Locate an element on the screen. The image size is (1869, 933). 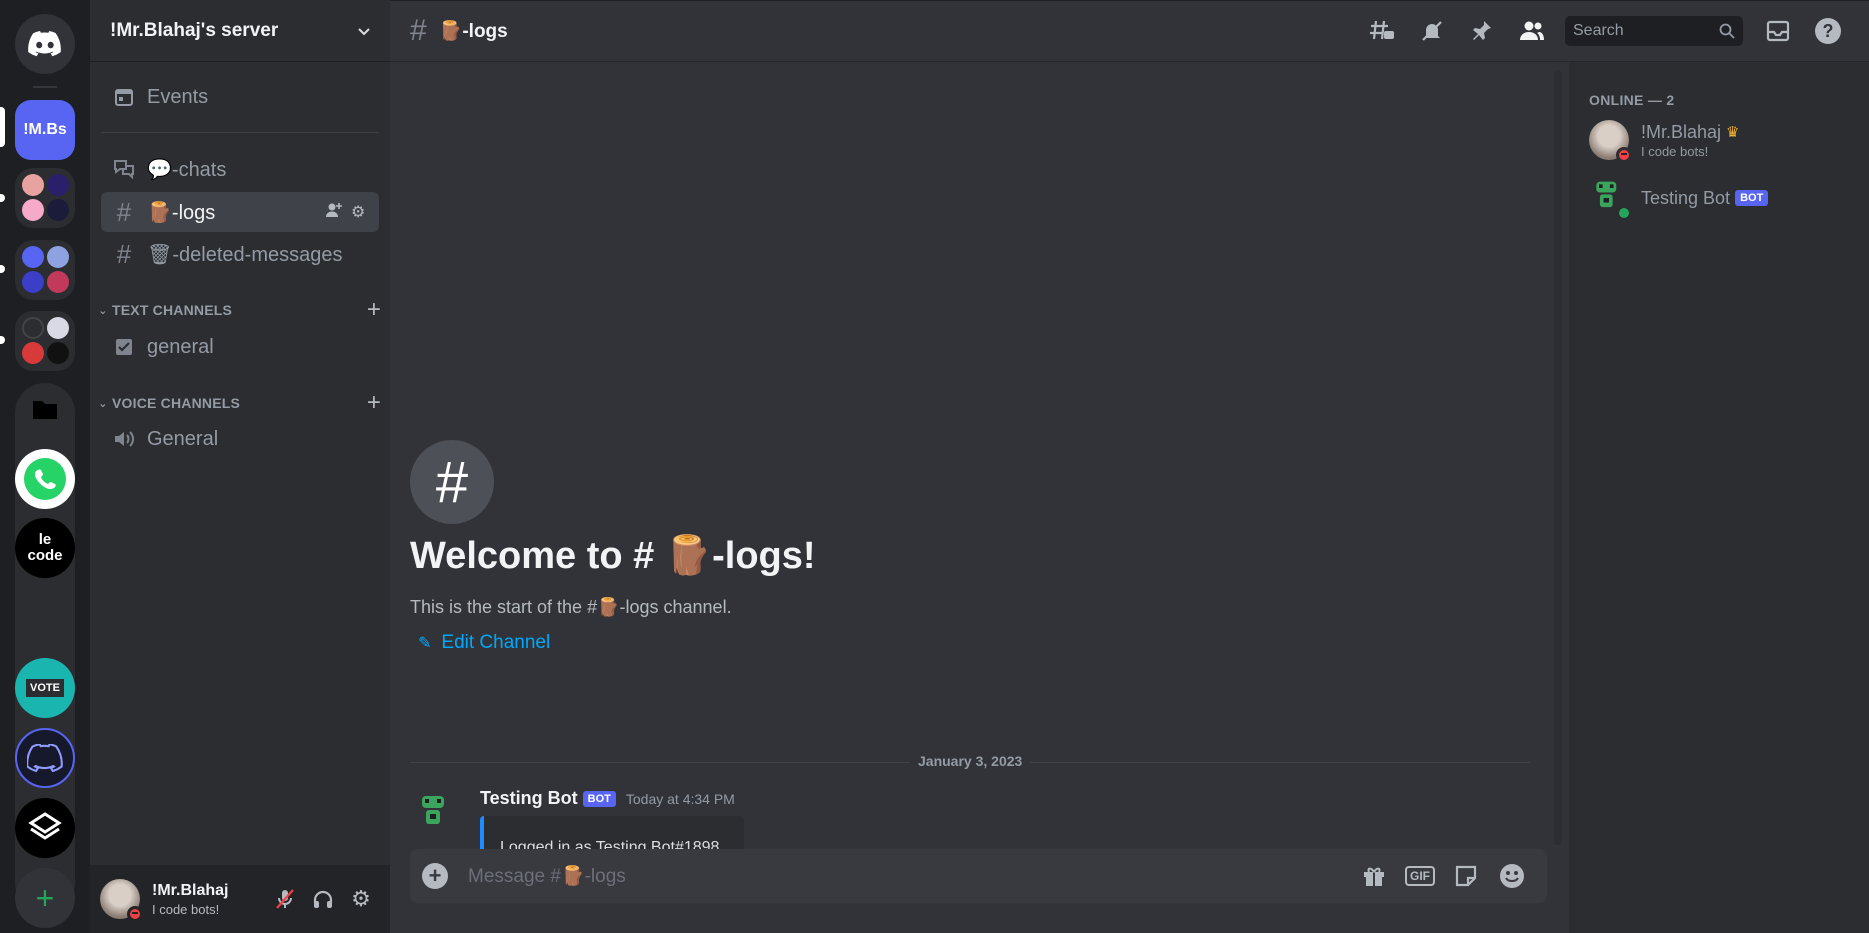
server-icon-logo is located at coordinates (45, 828).